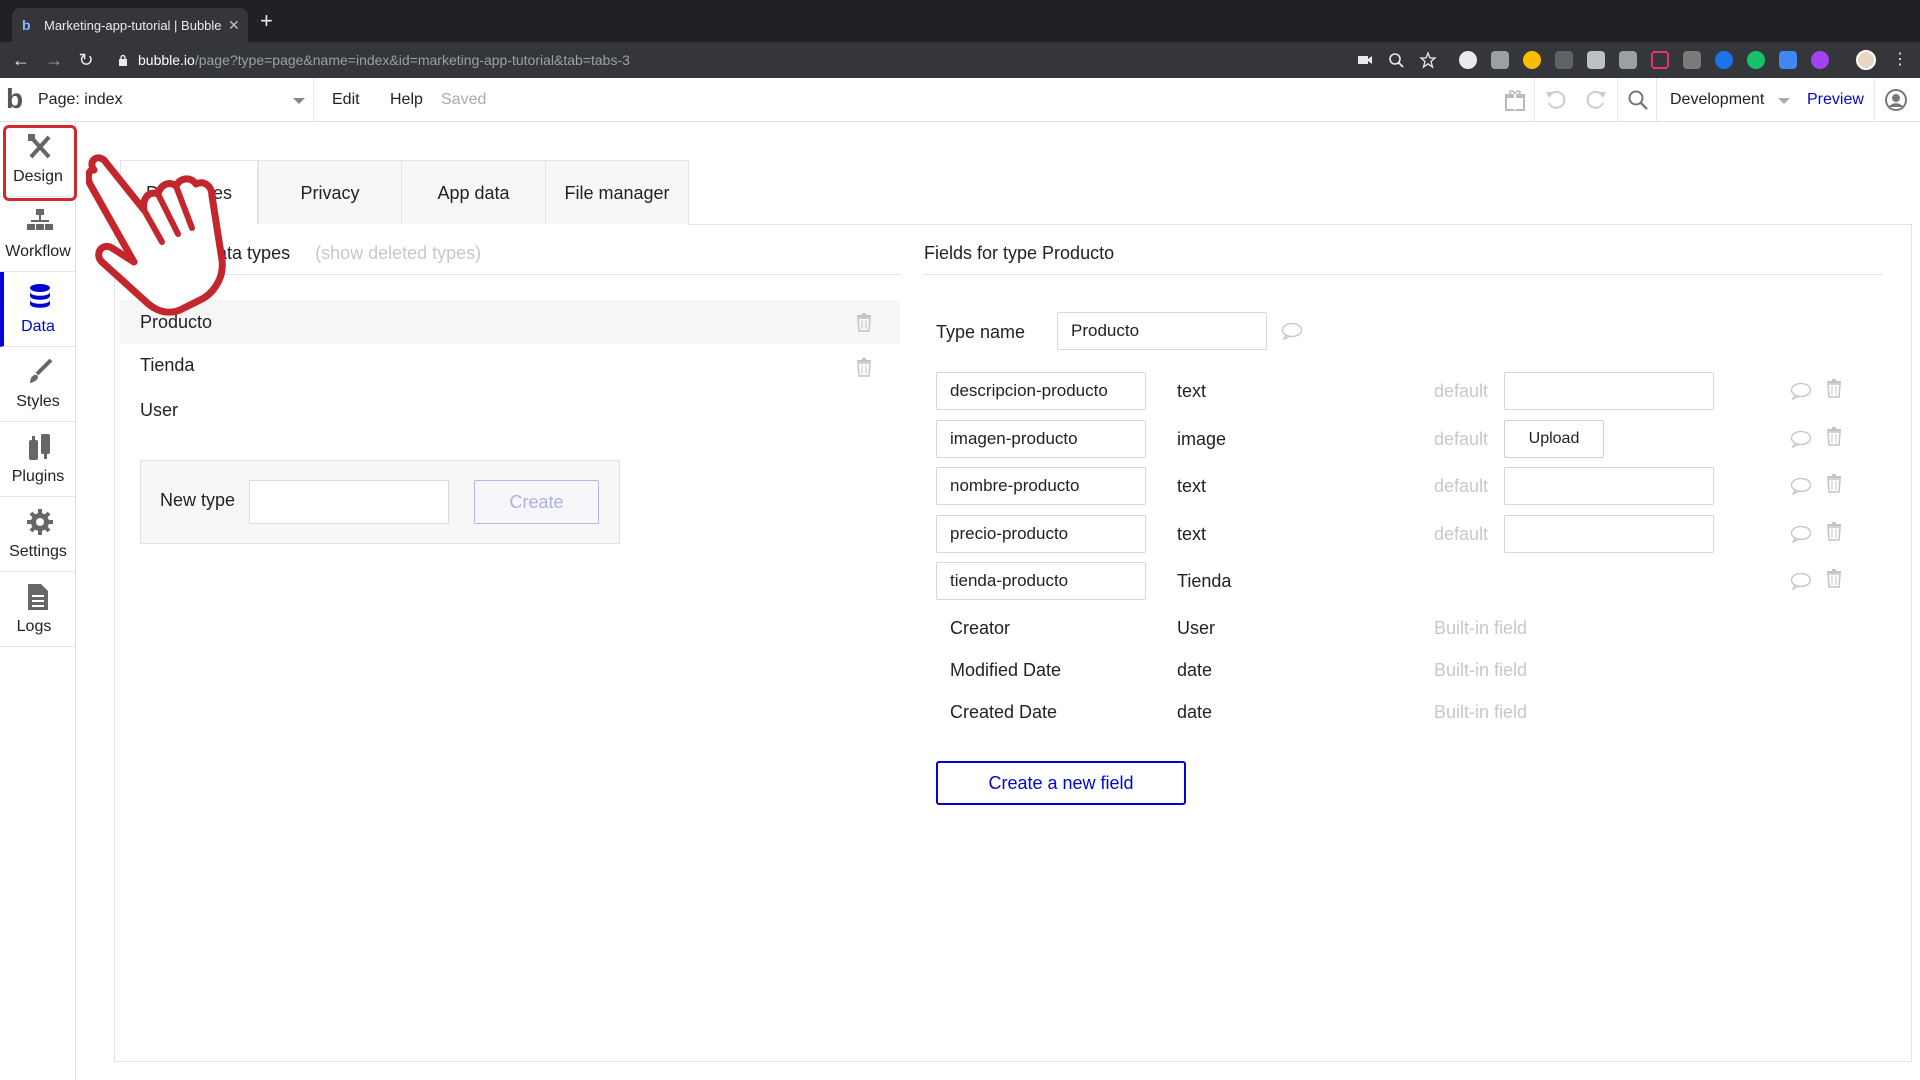 This screenshot has height=1080, width=1920. I want to click on more-options-icon: ⋮, so click(1900, 60).